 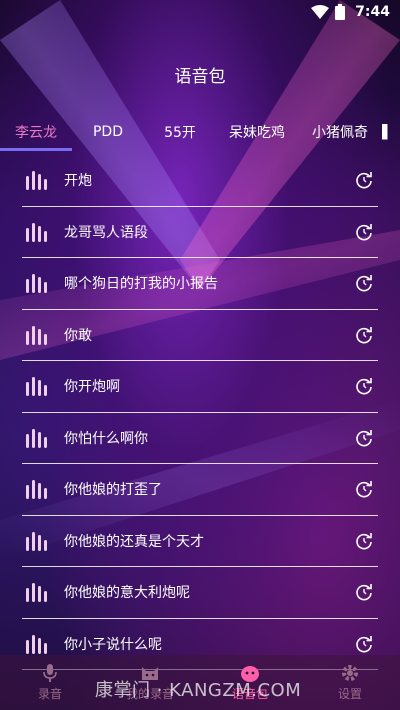 I want to click on tab-peppa-pig: 小猪佩奇, so click(x=340, y=132).